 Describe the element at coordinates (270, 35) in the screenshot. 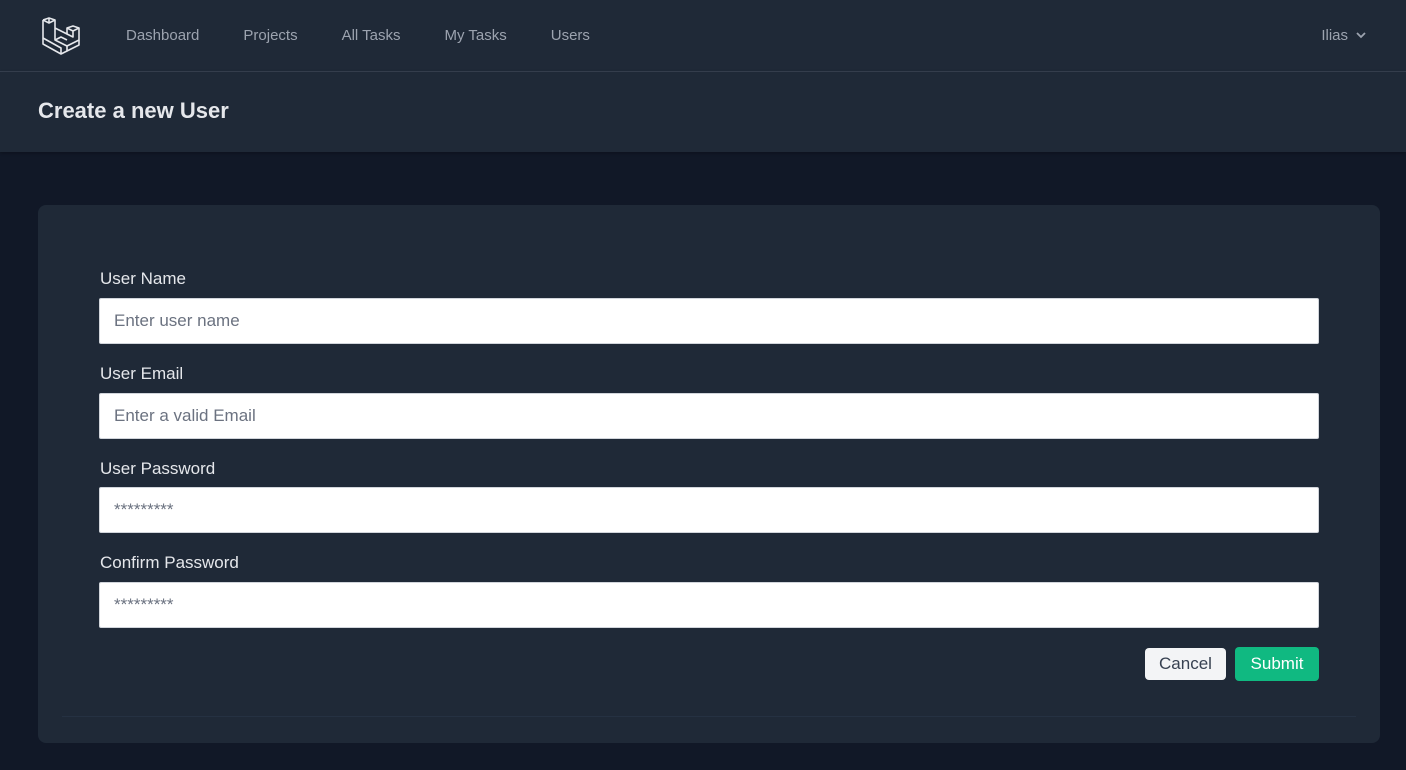

I see `nav-link-projects: Projects` at that location.